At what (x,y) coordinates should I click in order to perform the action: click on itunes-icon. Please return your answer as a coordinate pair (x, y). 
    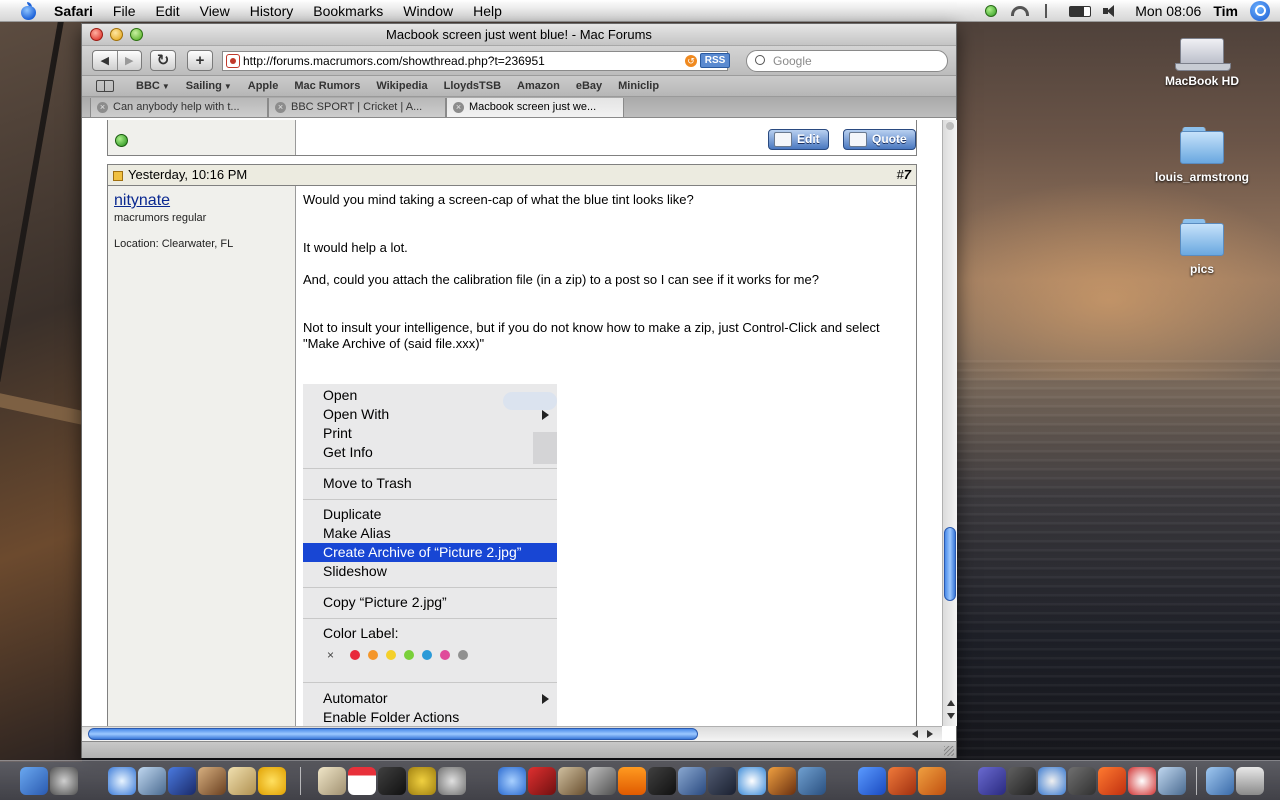
    Looking at the image, I should click on (512, 781).